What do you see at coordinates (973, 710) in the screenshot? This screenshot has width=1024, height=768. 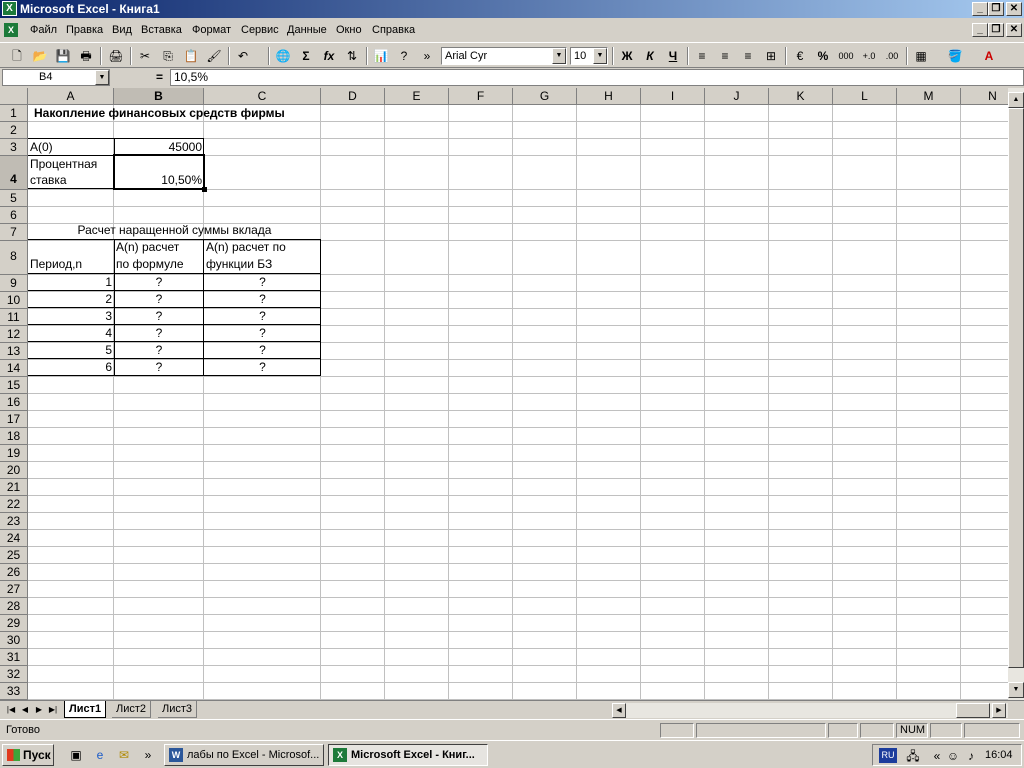 I see `h-scroll-thumb` at bounding box center [973, 710].